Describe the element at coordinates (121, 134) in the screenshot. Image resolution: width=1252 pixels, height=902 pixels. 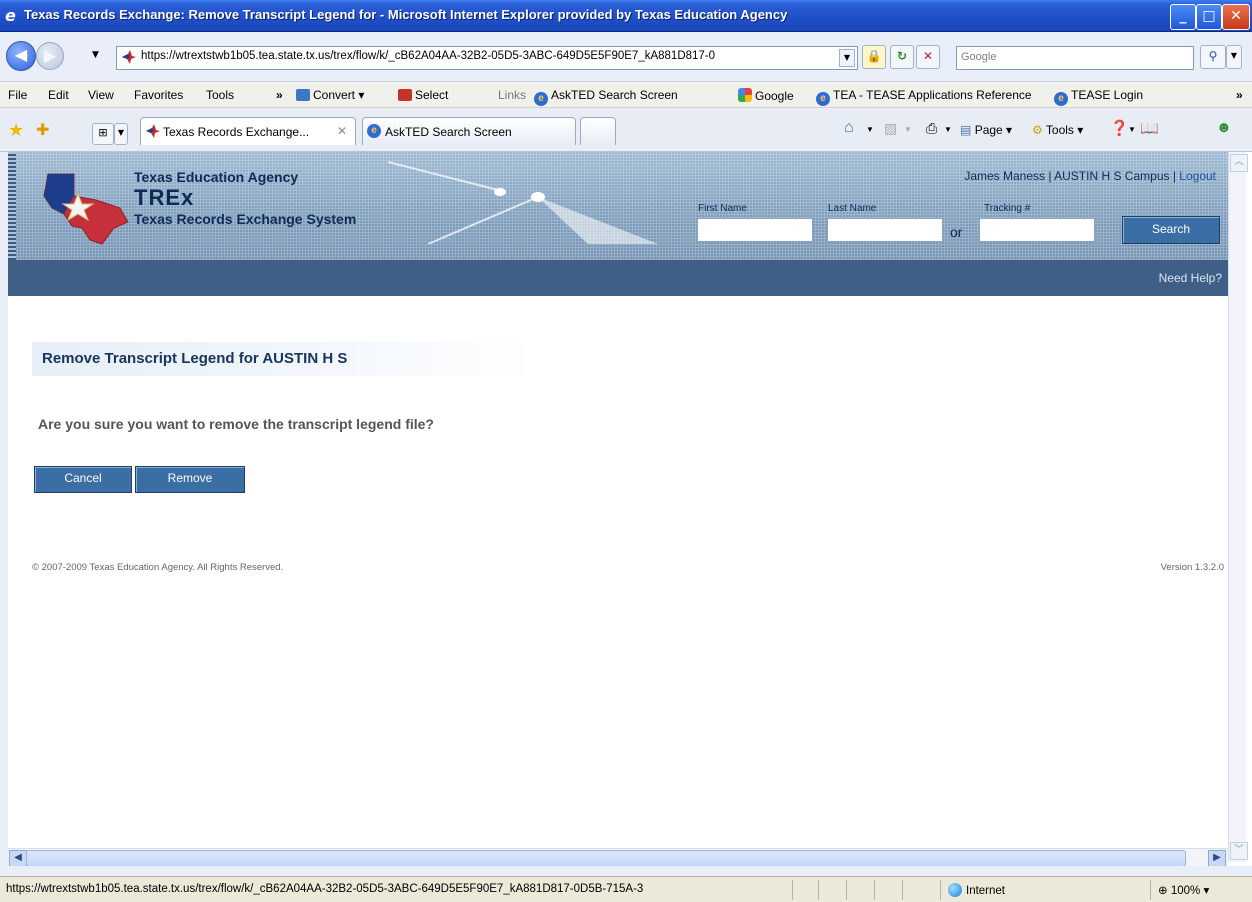
I see `tab-list-icon: ▼` at that location.